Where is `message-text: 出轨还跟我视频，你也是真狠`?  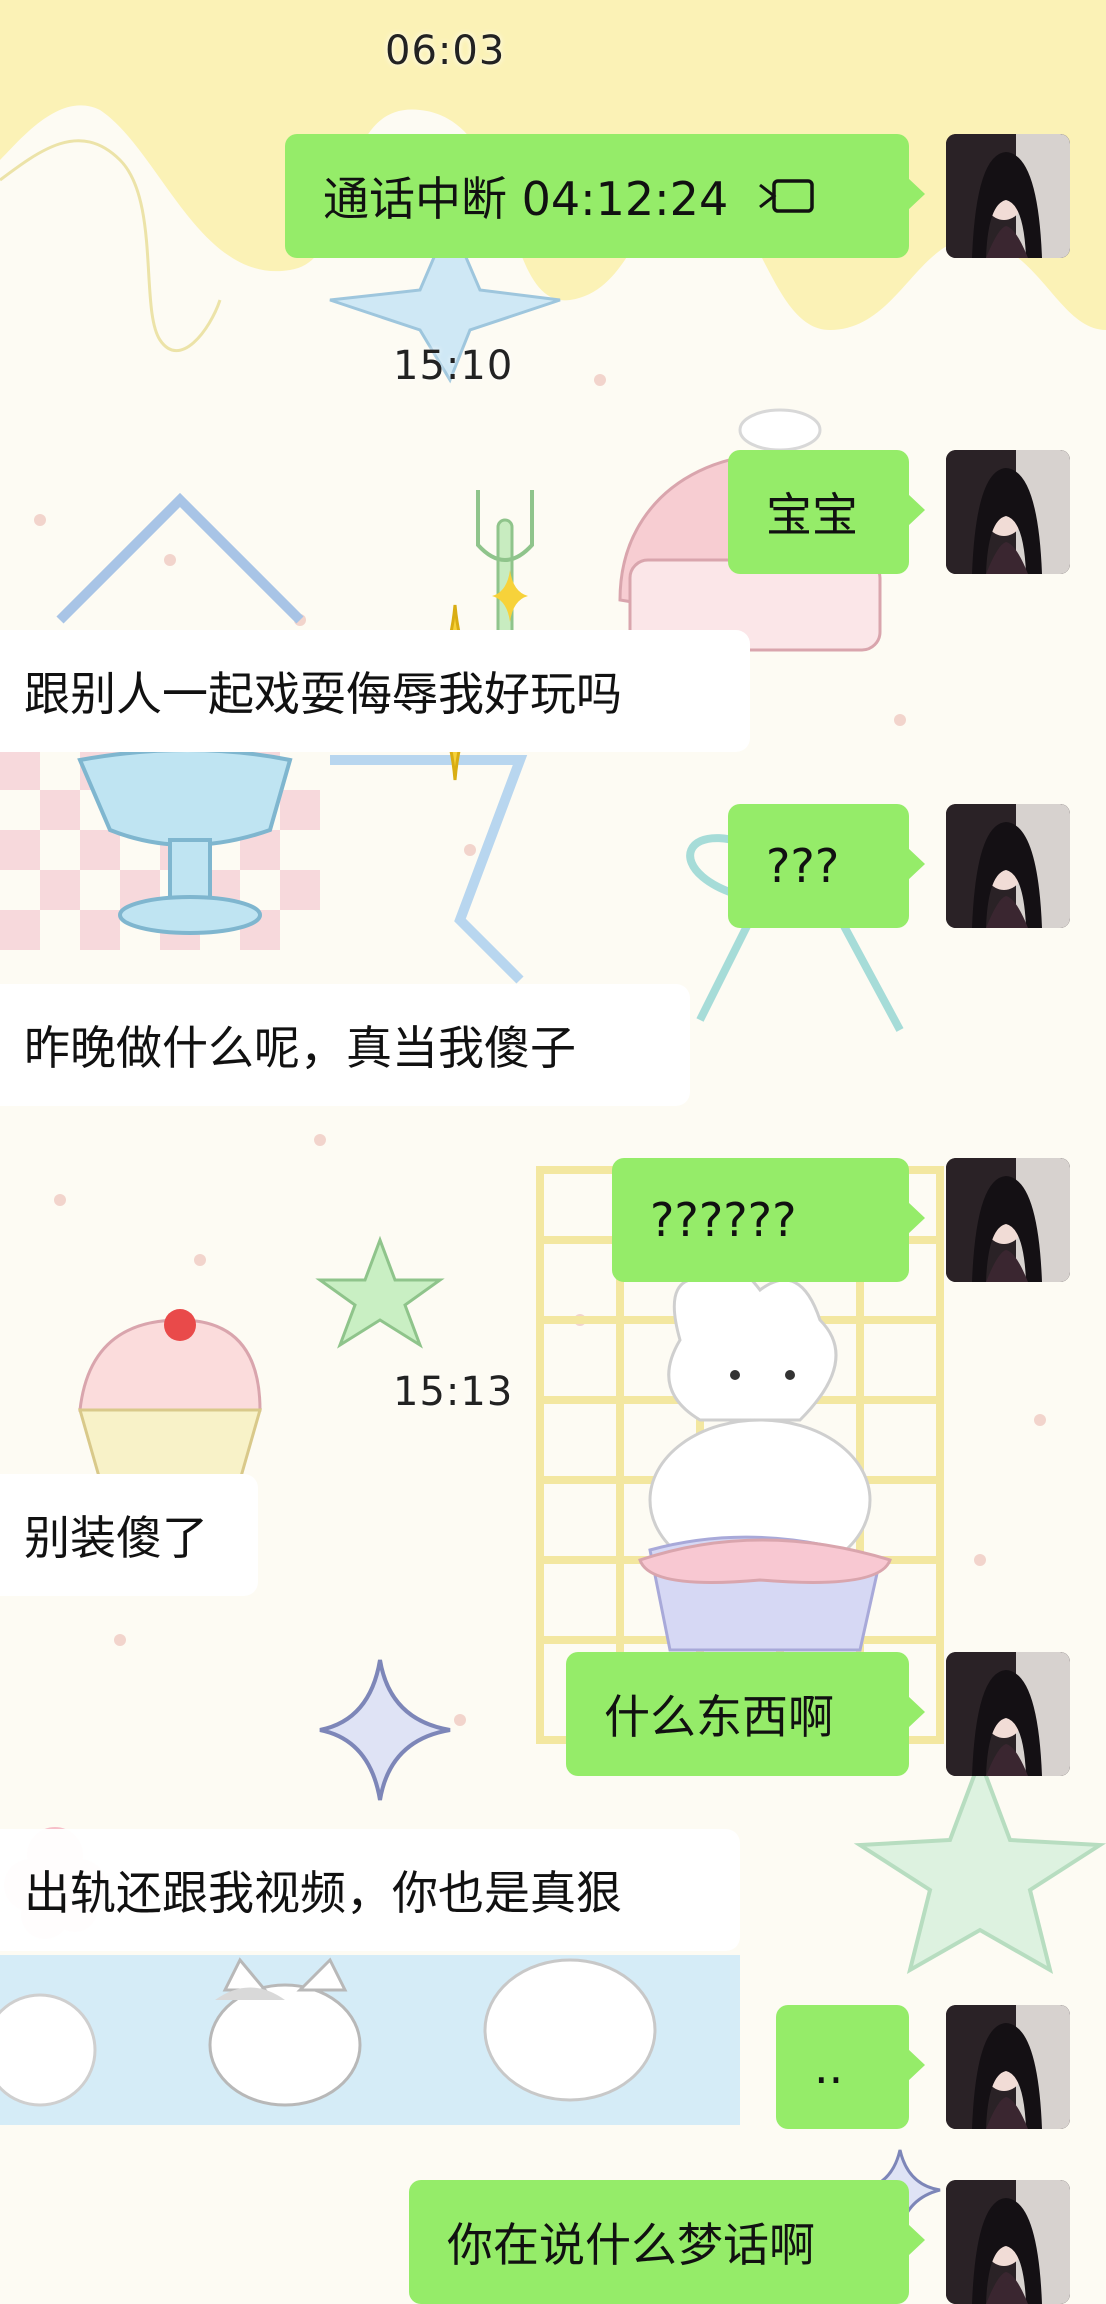 message-text: 出轨还跟我视频，你也是真狠 is located at coordinates (323, 1893).